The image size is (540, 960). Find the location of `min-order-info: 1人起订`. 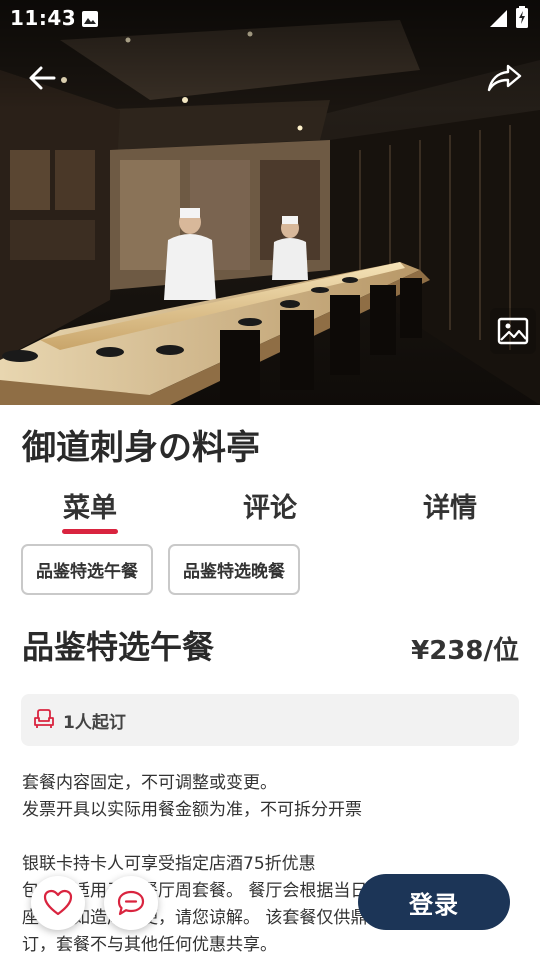

min-order-info: 1人起订 is located at coordinates (270, 720).